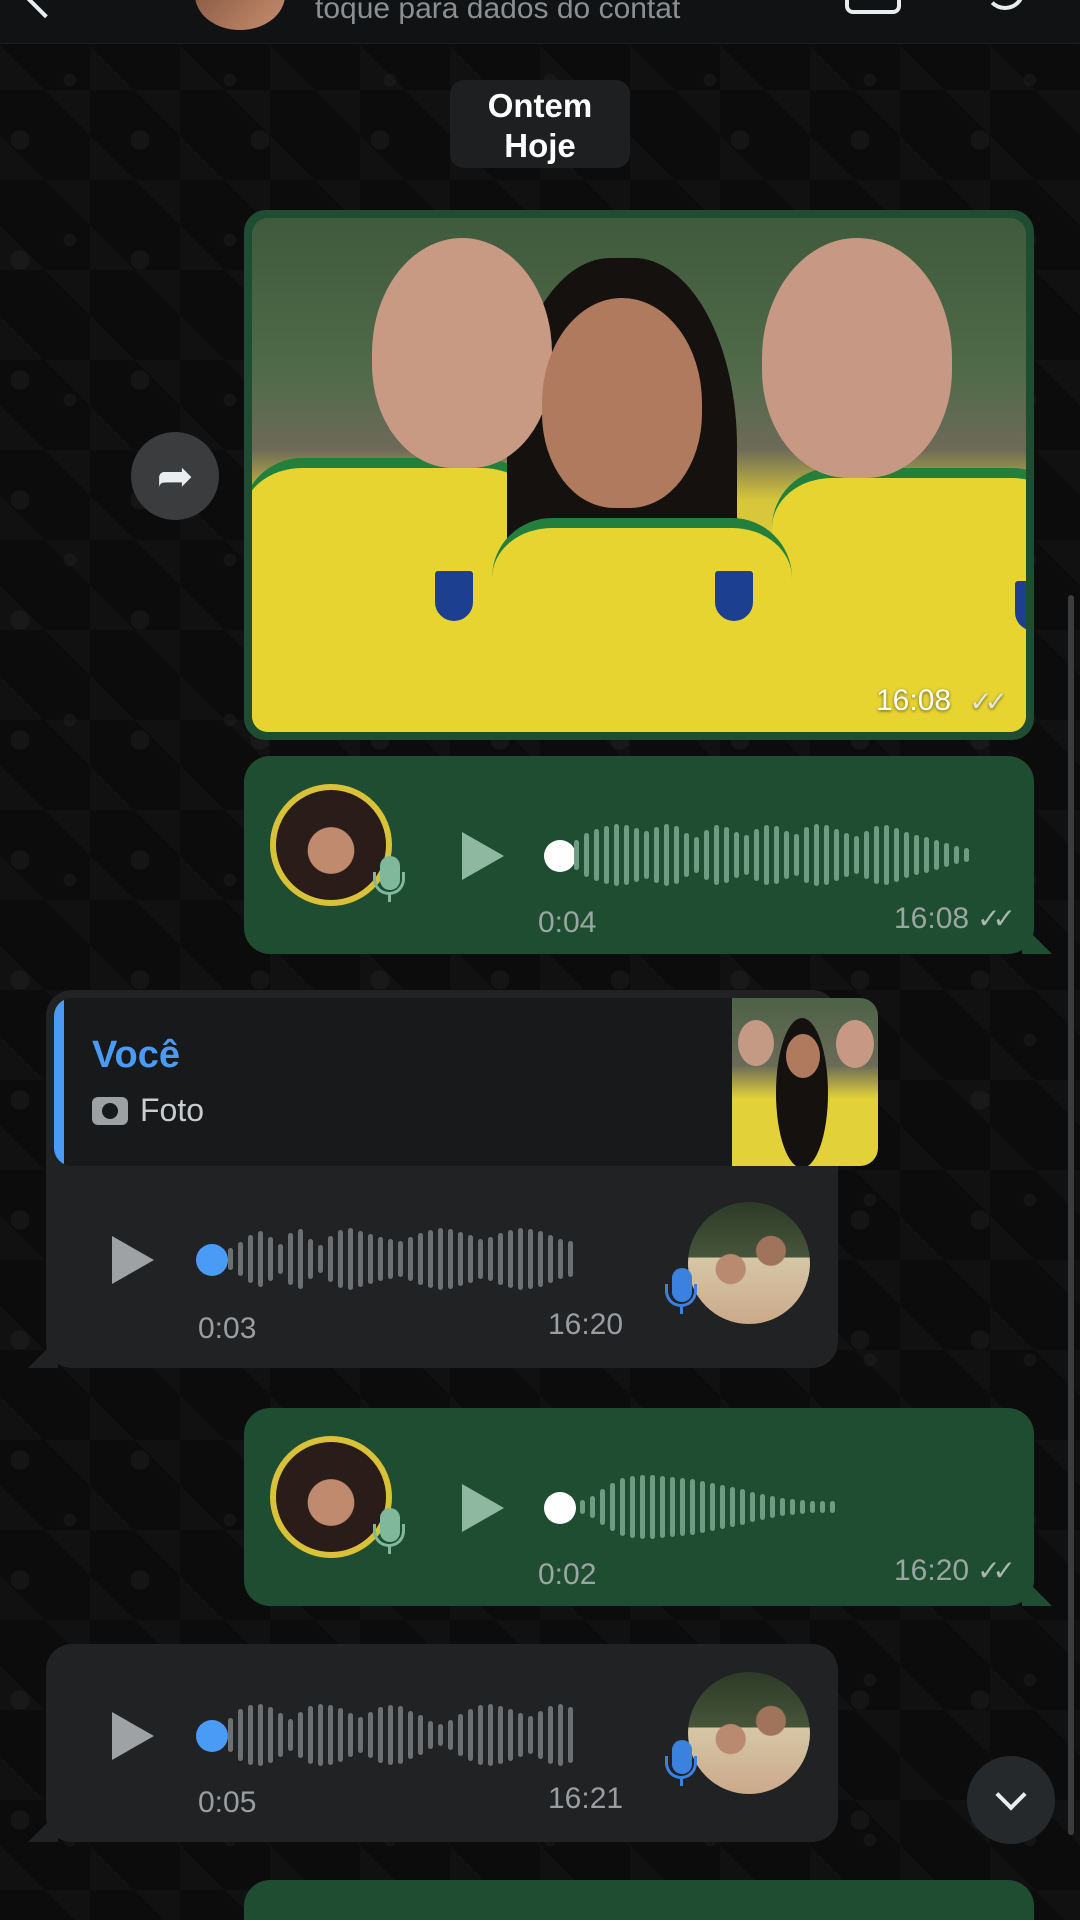 Image resolution: width=1080 pixels, height=1920 pixels. I want to click on date-label-yesterday: Ontem, so click(540, 105).